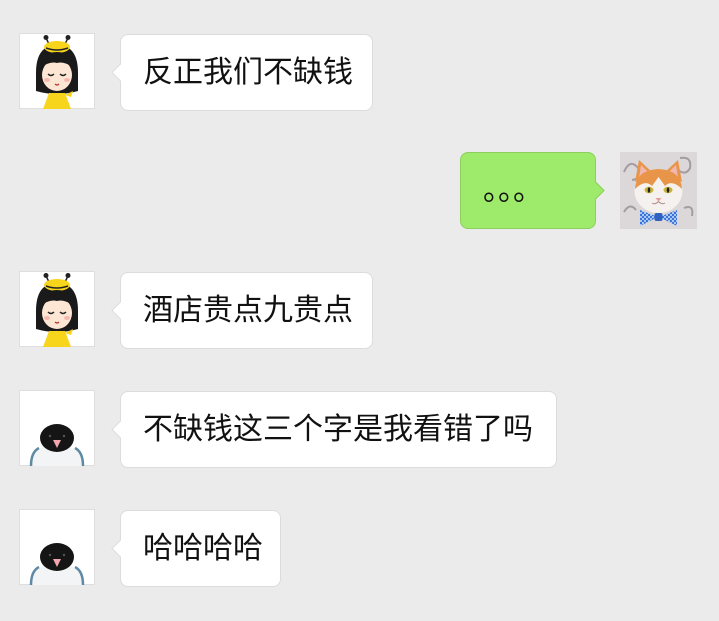 This screenshot has height=621, width=719. I want to click on message-row-outgoing: 。。。, so click(359, 191).